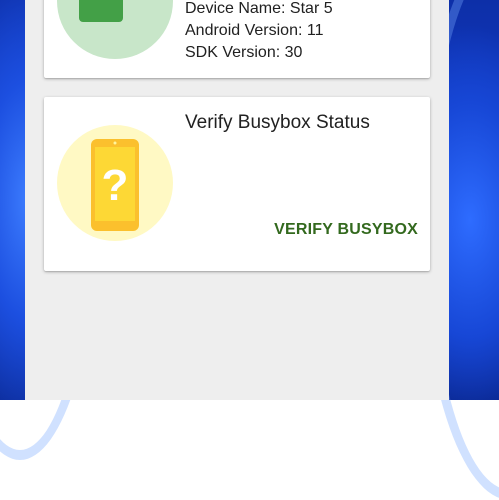  What do you see at coordinates (101, 11) in the screenshot?
I see `phone-check-icon` at bounding box center [101, 11].